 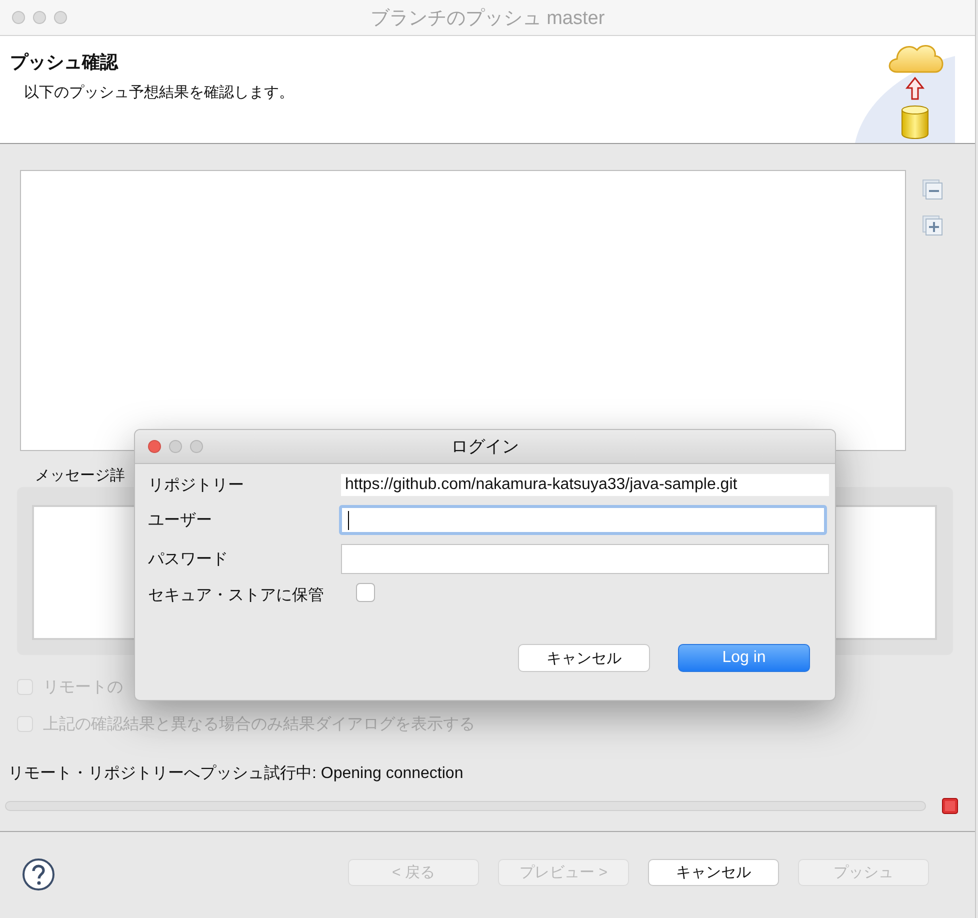 What do you see at coordinates (236, 774) in the screenshot?
I see `status-text: リモート・リポジトリーへプッシュ試行中: Opening connection` at bounding box center [236, 774].